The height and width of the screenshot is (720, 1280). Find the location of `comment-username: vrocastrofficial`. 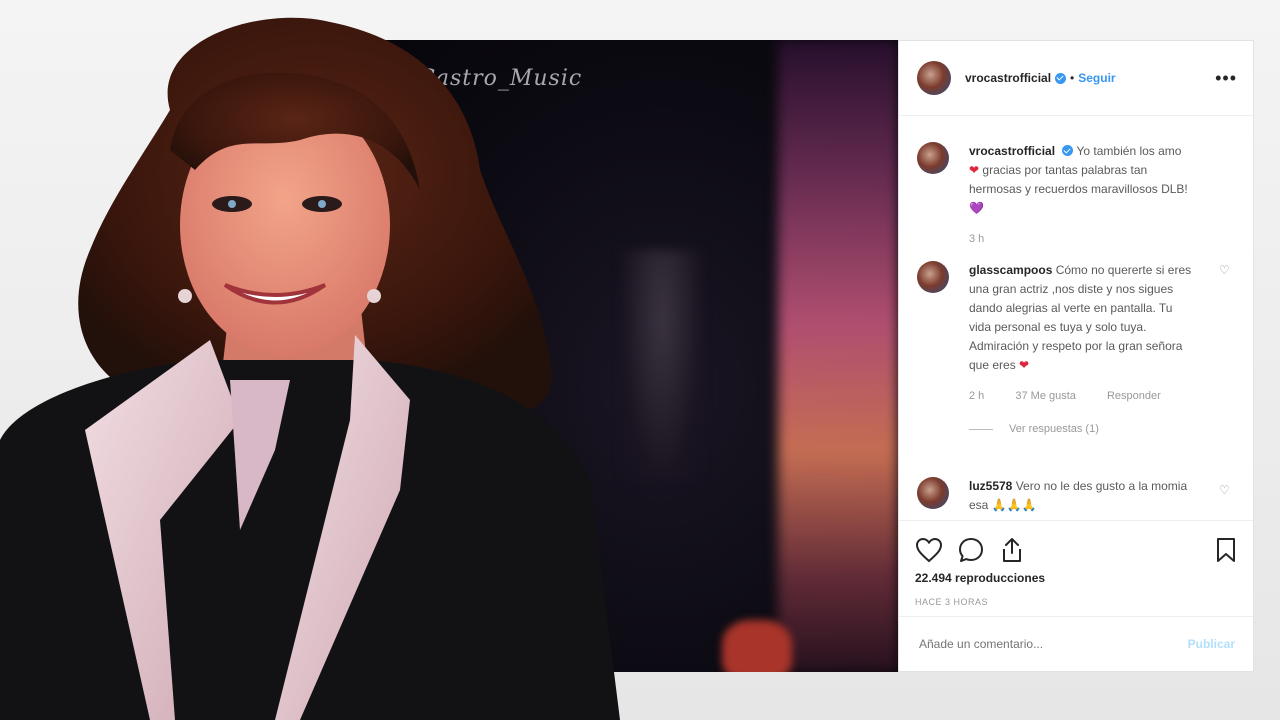

comment-username: vrocastrofficial is located at coordinates (1012, 151).